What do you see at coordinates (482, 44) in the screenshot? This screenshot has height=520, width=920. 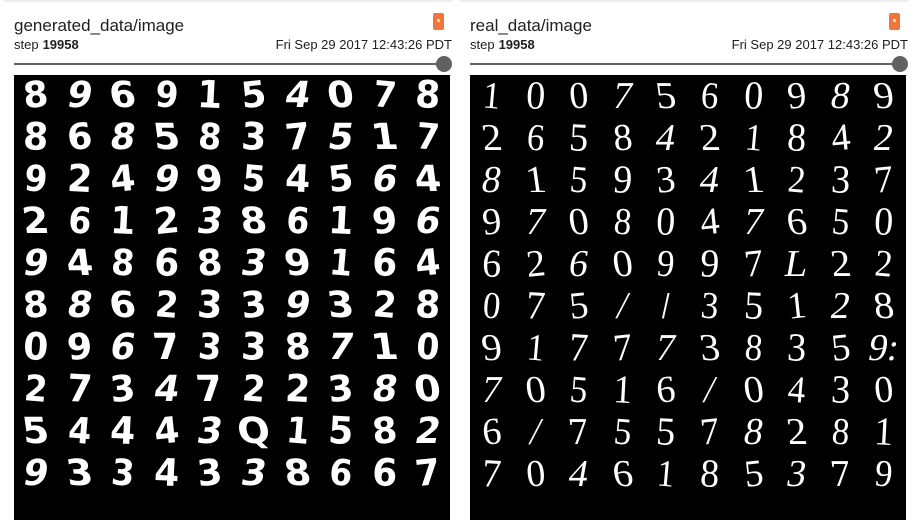 I see `step-label: step` at bounding box center [482, 44].